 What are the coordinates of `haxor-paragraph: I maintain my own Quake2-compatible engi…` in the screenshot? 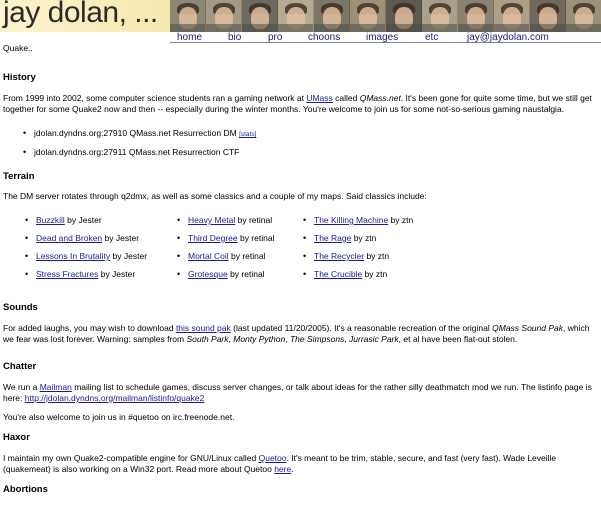 It's located at (280, 463).